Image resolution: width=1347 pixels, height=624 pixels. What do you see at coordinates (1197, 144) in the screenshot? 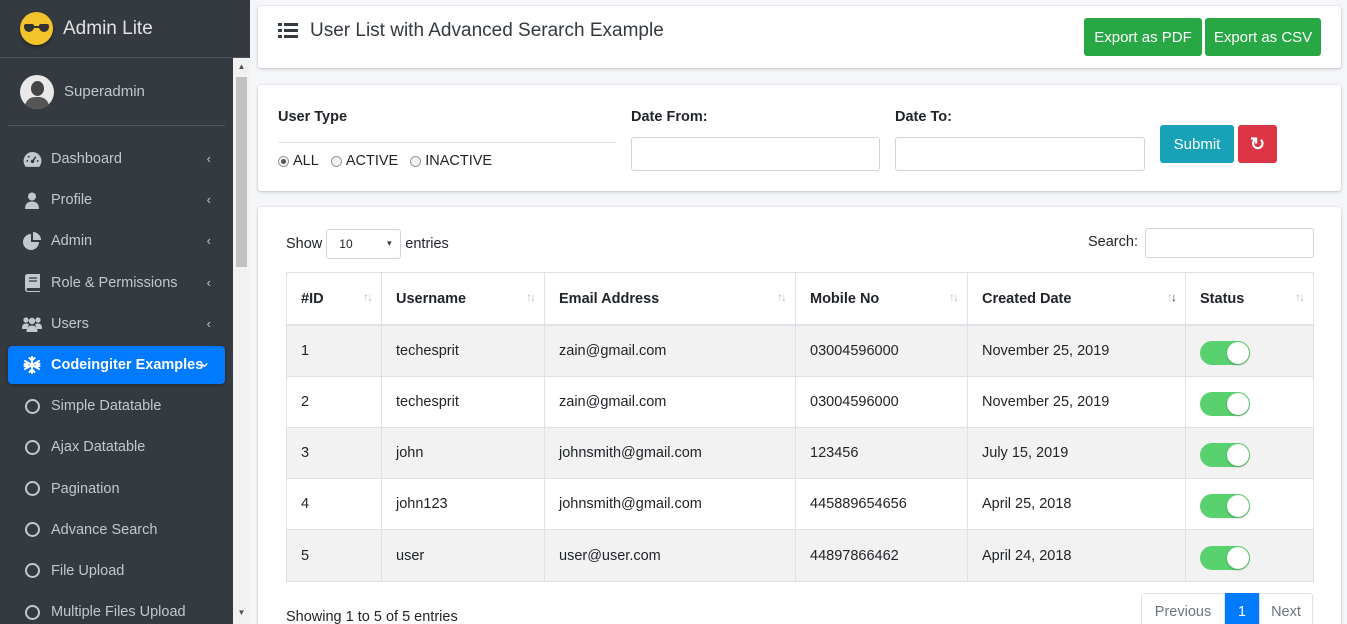
I see `submit-button: Submit` at bounding box center [1197, 144].